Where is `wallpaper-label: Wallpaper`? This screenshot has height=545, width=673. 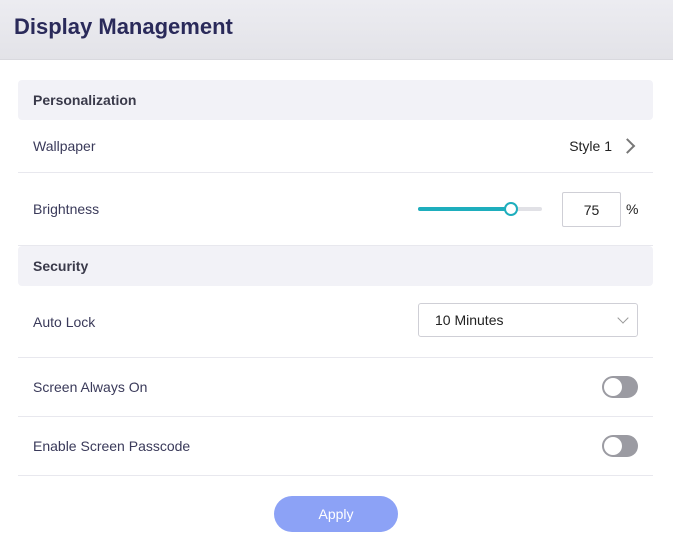
wallpaper-label: Wallpaper is located at coordinates (64, 146).